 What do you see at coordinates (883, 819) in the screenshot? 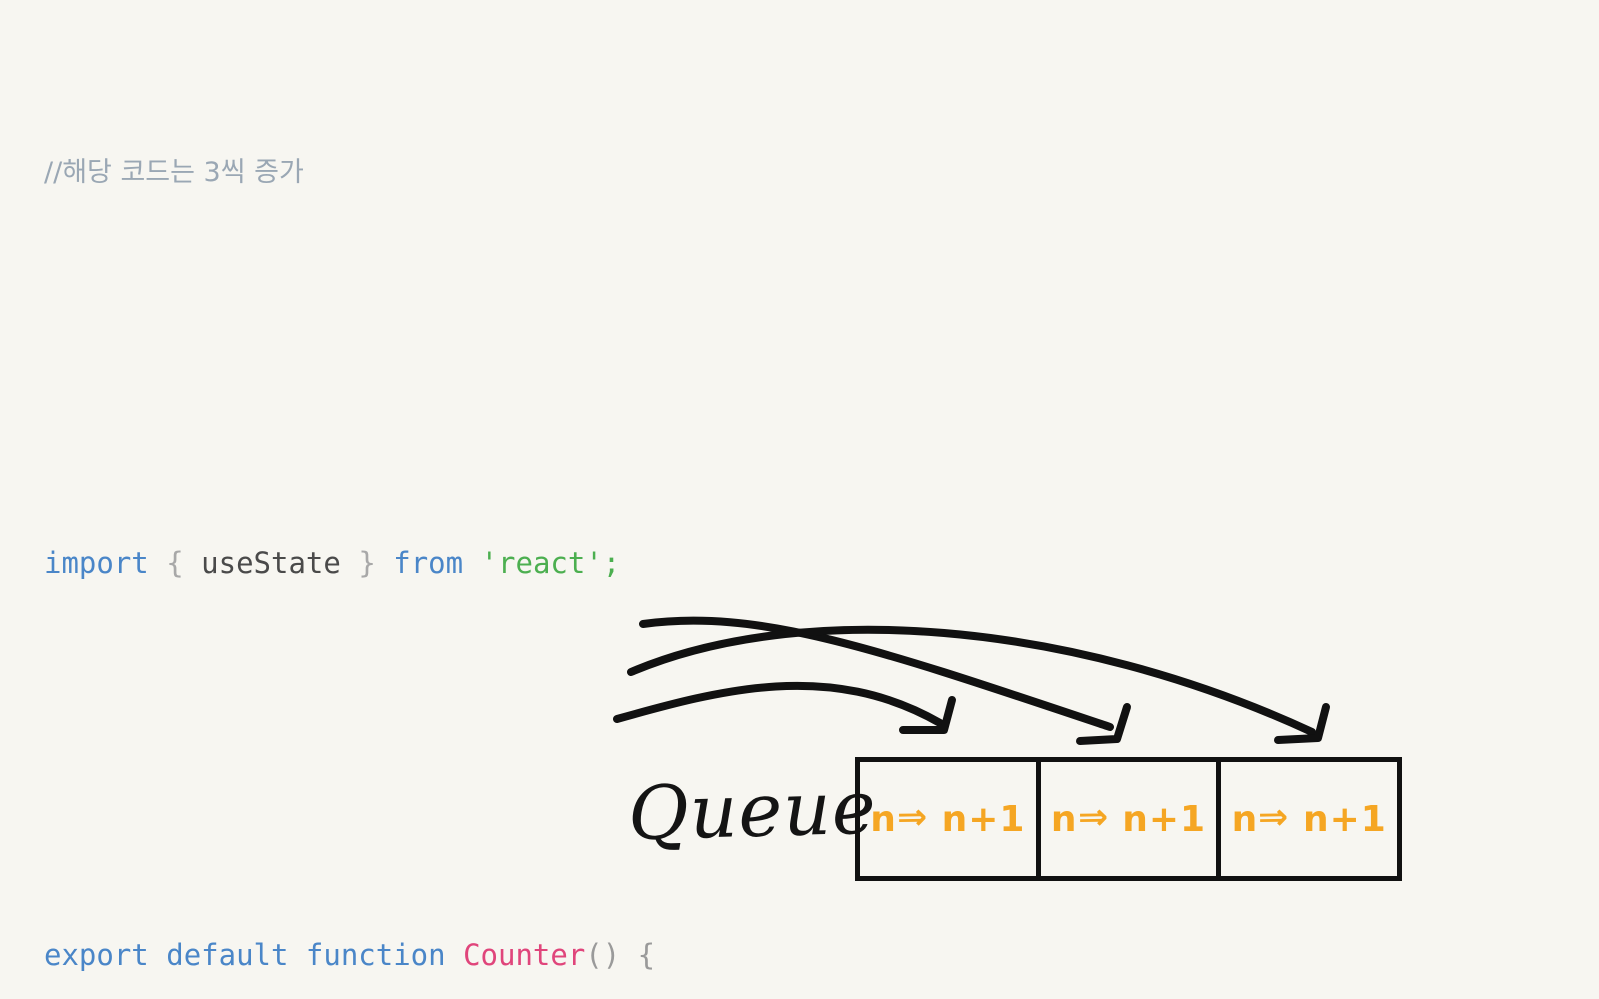
I see `queue-cell-1-n: n` at bounding box center [883, 819].